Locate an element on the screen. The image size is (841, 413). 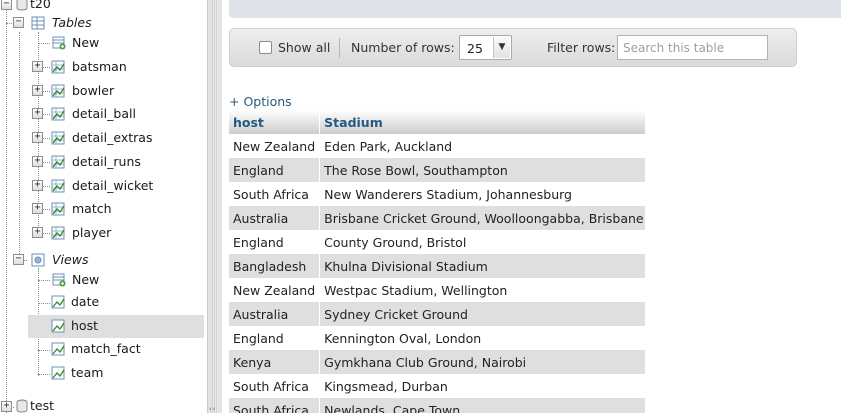
tree-table-item: + detail_runs is located at coordinates (103, 162).